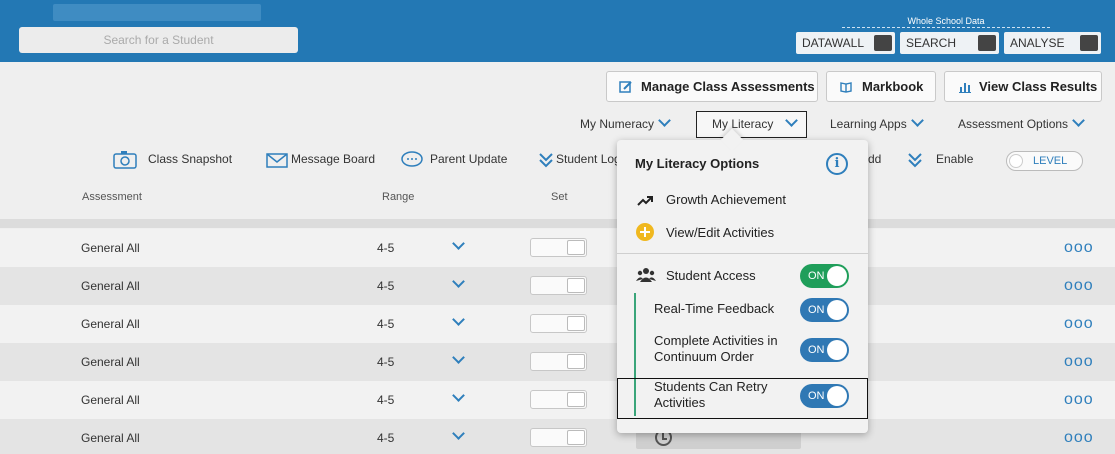 The width and height of the screenshot is (1115, 454). Describe the element at coordinates (125, 160) in the screenshot. I see `camera-icon` at that location.